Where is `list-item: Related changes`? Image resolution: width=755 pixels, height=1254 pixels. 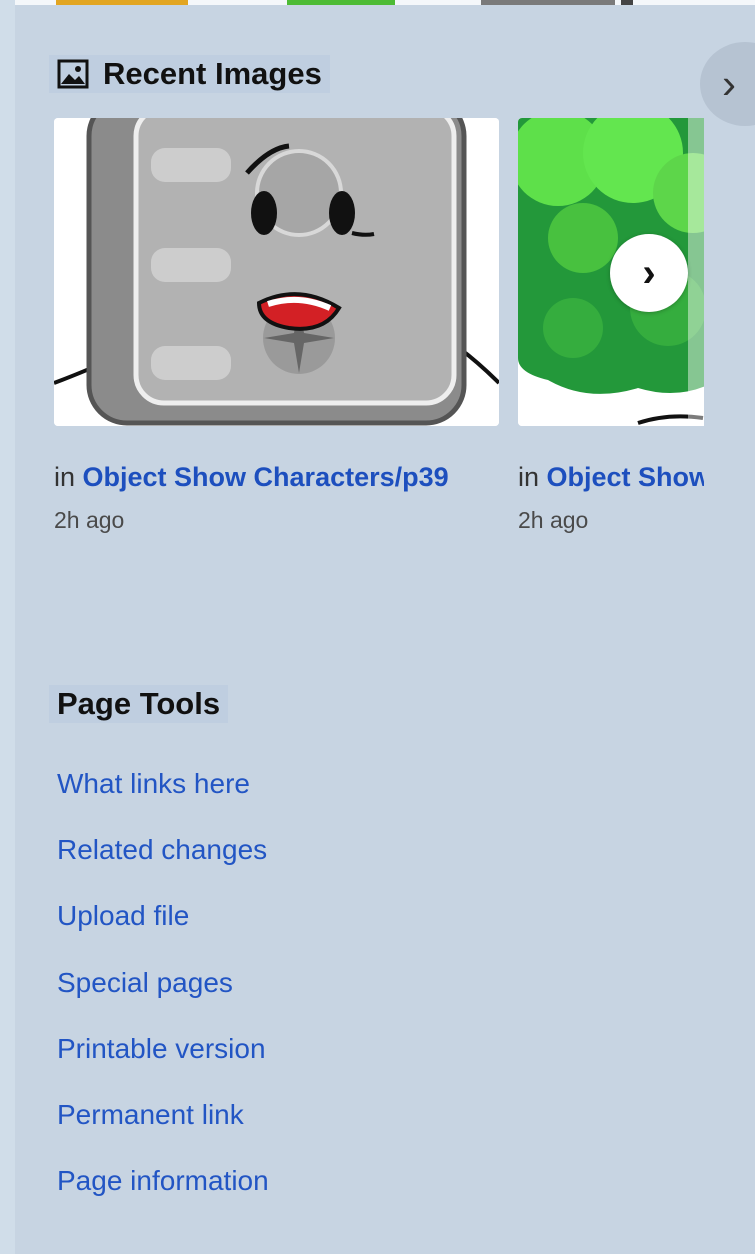 list-item: Related changes is located at coordinates (163, 862).